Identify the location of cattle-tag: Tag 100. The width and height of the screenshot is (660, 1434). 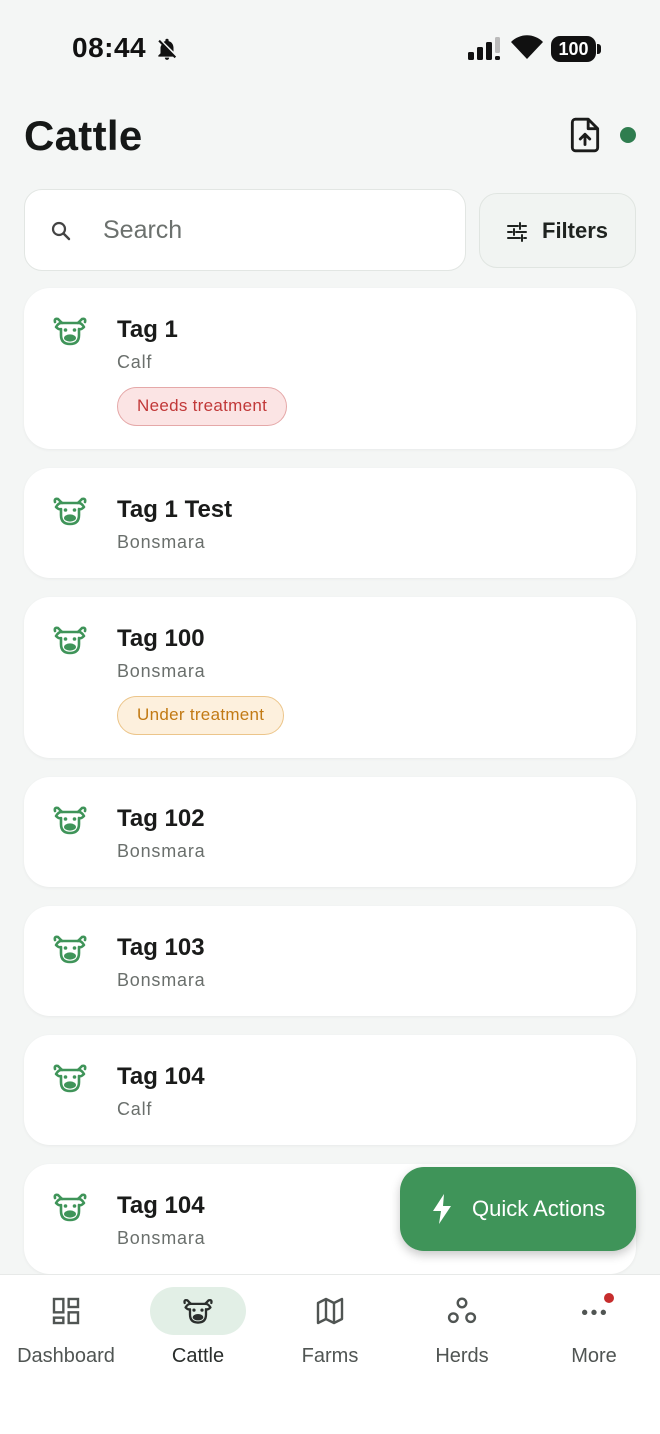
(161, 638).